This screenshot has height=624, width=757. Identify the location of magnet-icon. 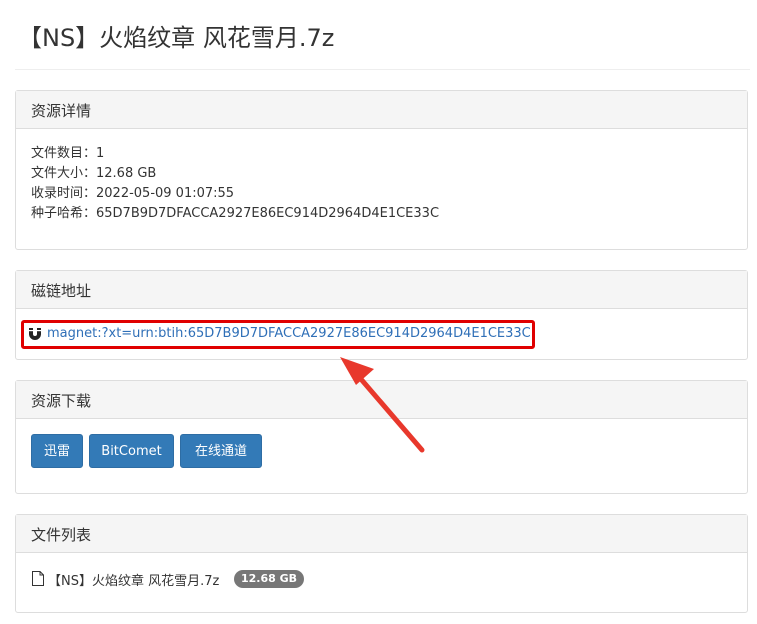
(35, 334).